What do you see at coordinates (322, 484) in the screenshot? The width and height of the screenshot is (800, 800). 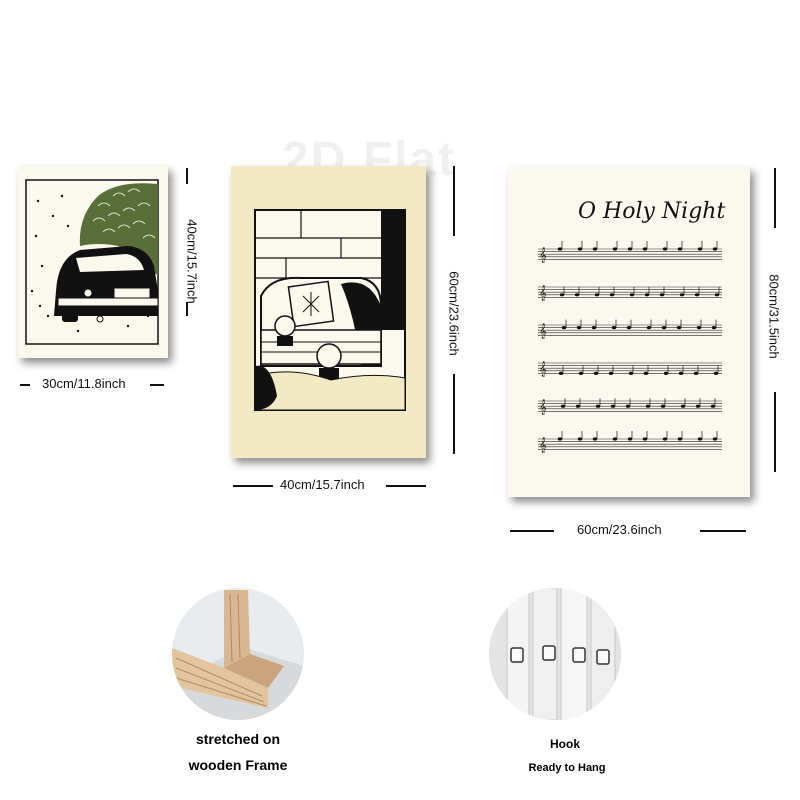 I see `medium-print-width-label: 40cm/15.7inch` at bounding box center [322, 484].